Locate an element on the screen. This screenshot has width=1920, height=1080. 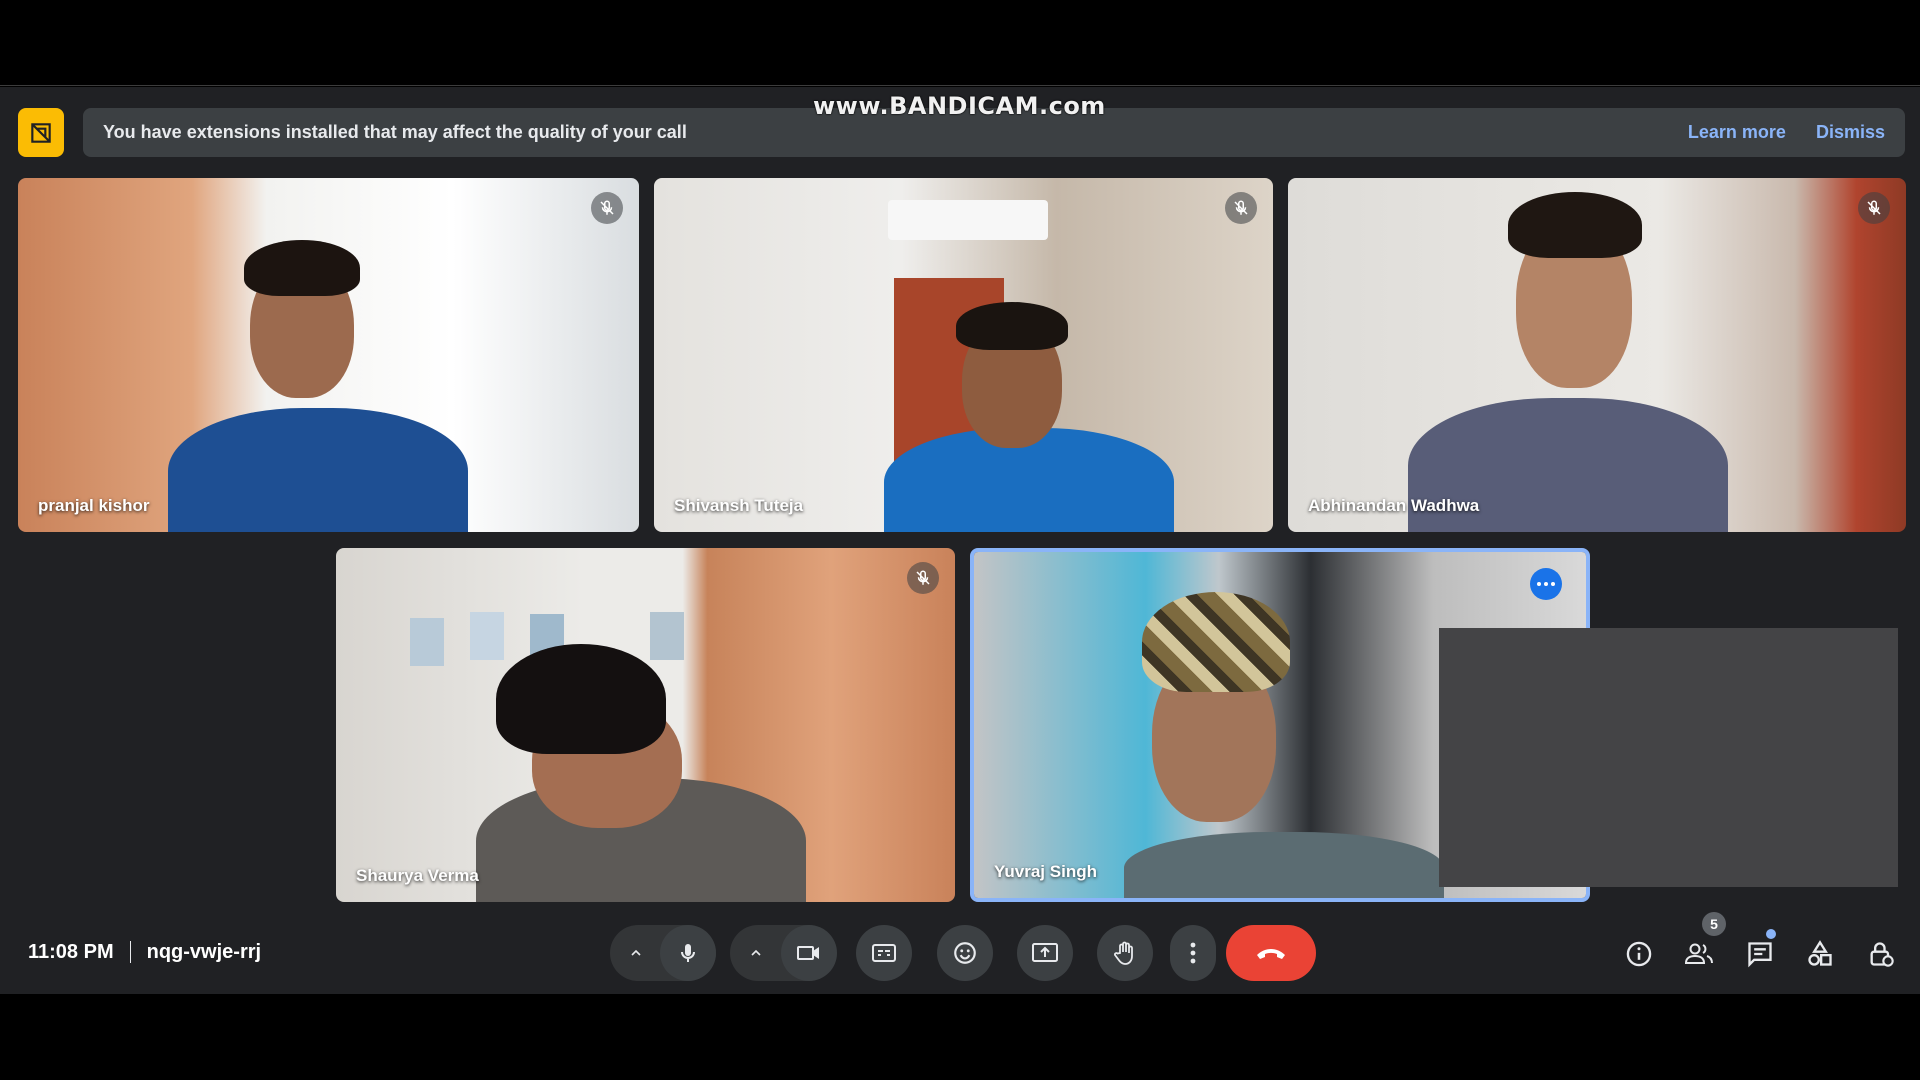
captions-icon is located at coordinates (884, 953).